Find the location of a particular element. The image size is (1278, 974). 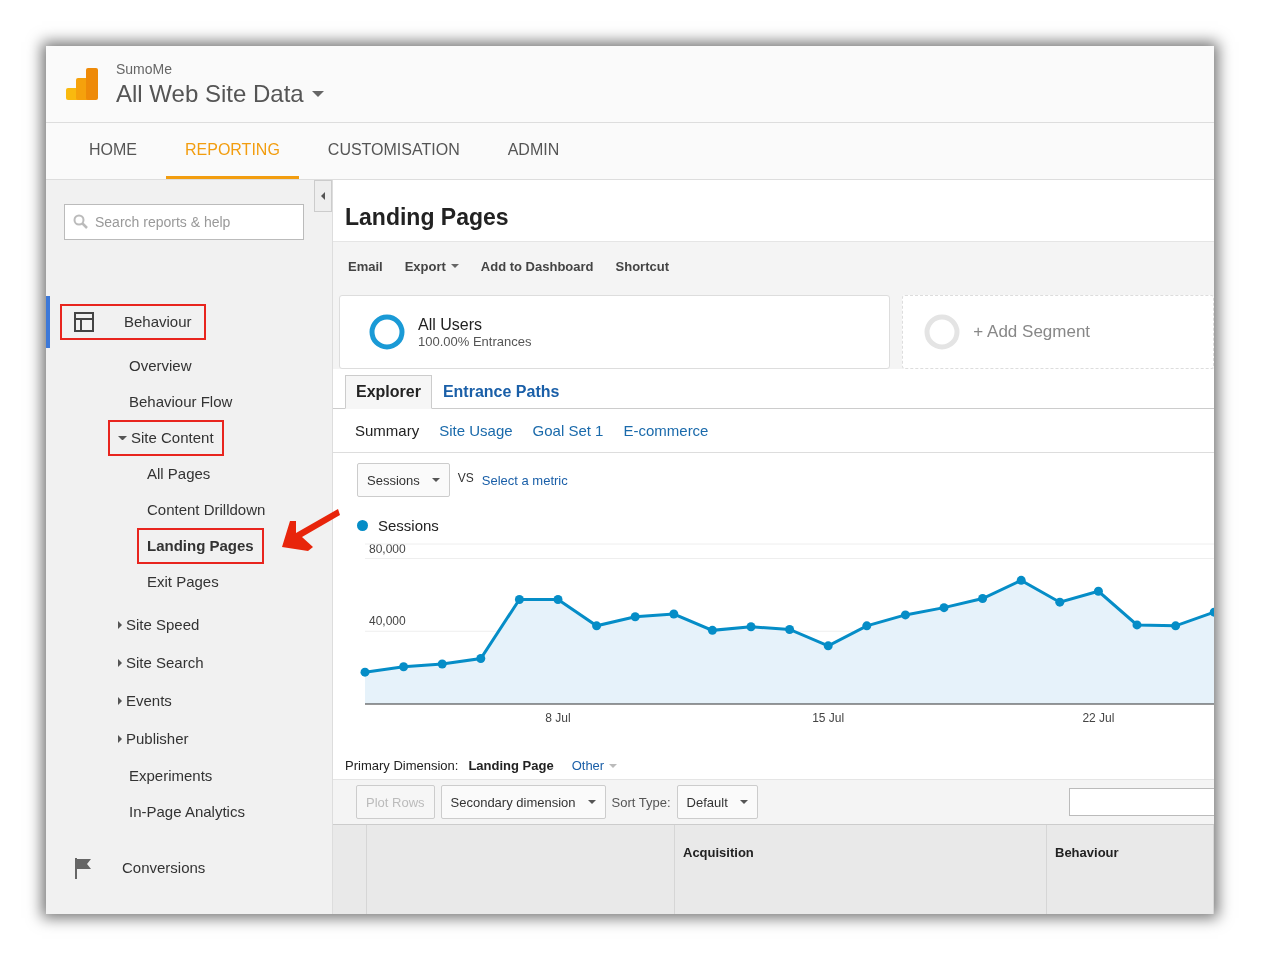

view-tab: Explorer is located at coordinates (388, 392).